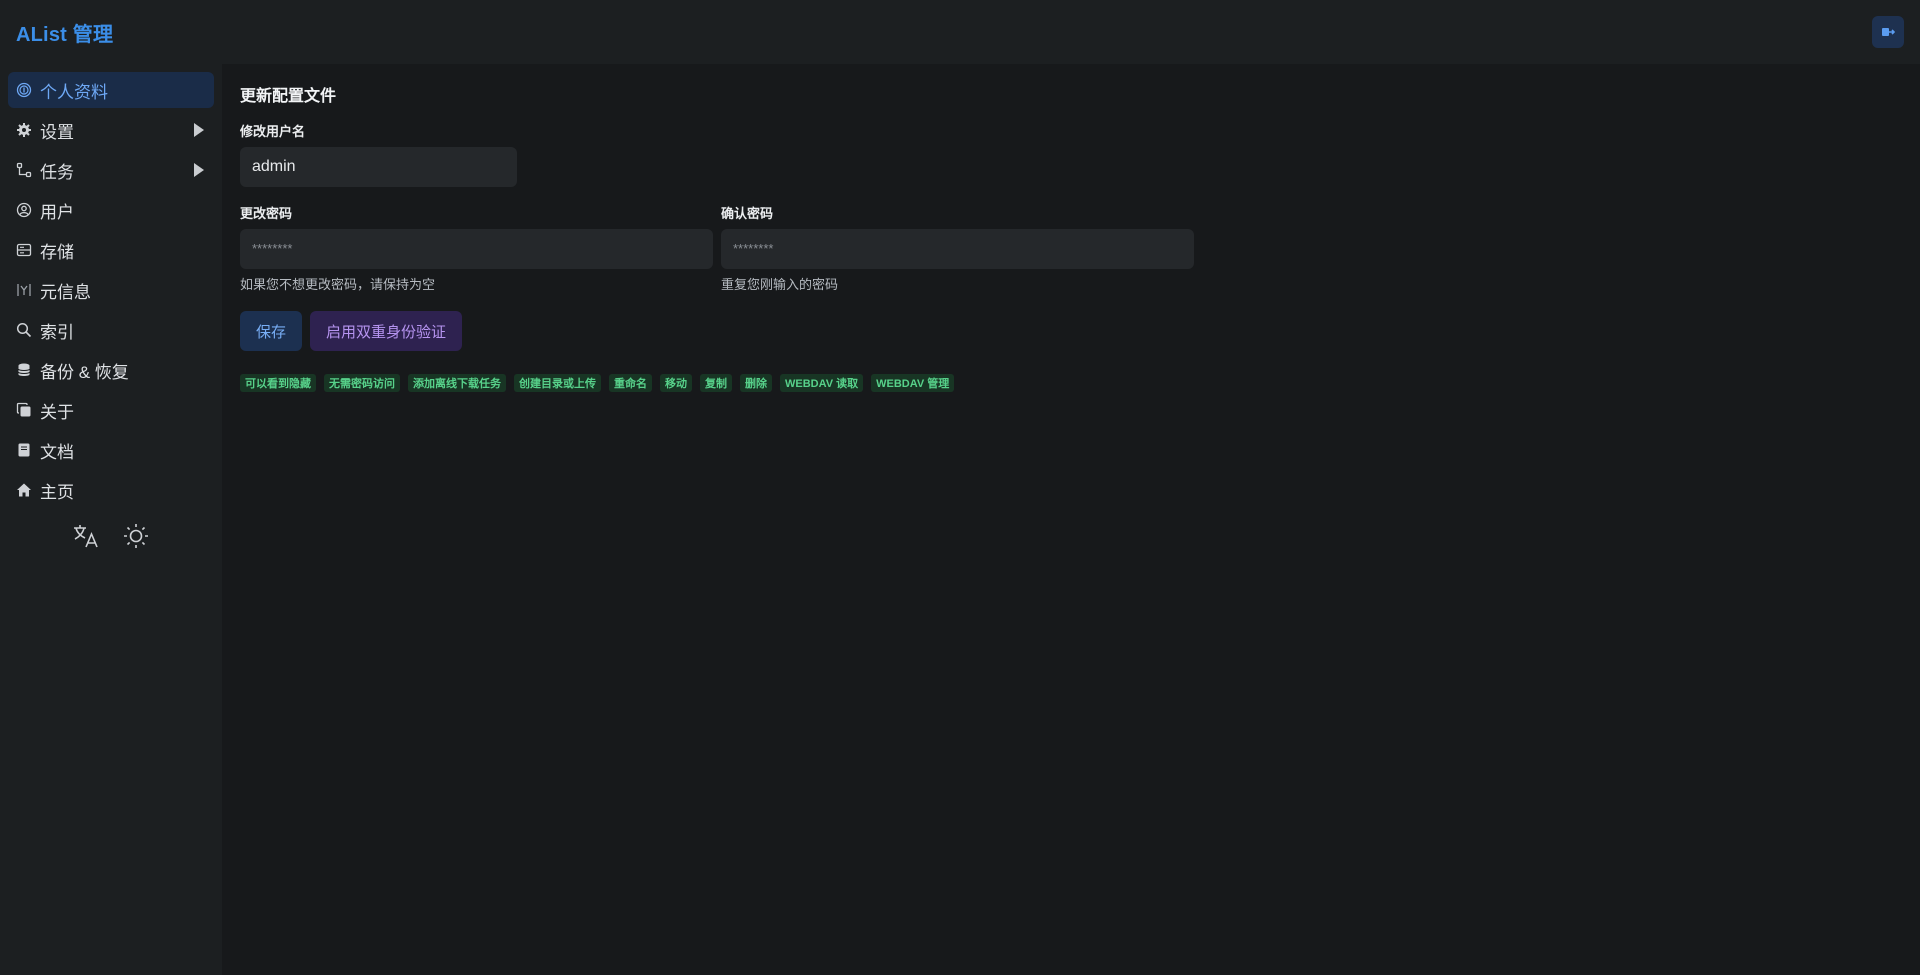 The height and width of the screenshot is (975, 1920). I want to click on permission-badge: 添加离线下载任务, so click(457, 383).